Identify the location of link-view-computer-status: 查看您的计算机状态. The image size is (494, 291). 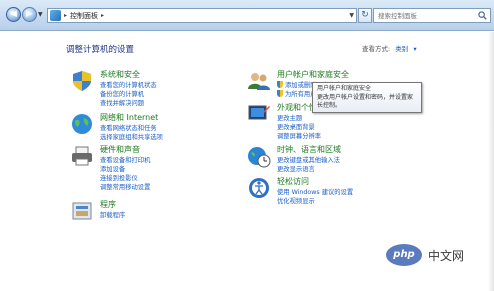
(128, 84).